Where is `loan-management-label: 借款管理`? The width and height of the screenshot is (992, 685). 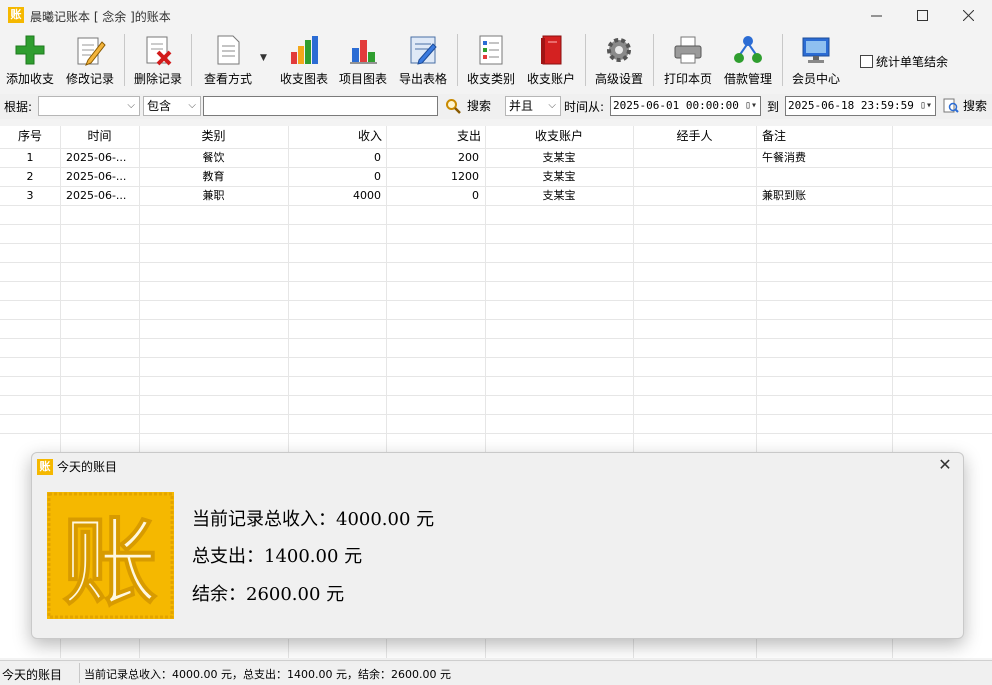 loan-management-label: 借款管理 is located at coordinates (747, 79).